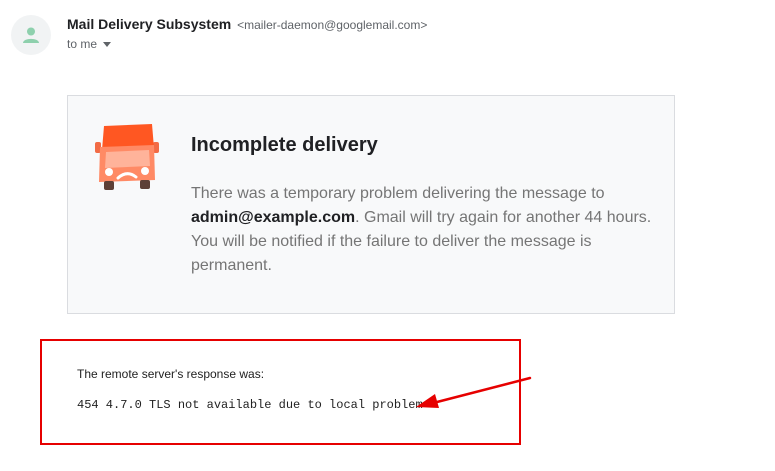 This screenshot has height=471, width=775. I want to click on caret-down-icon, so click(107, 44).